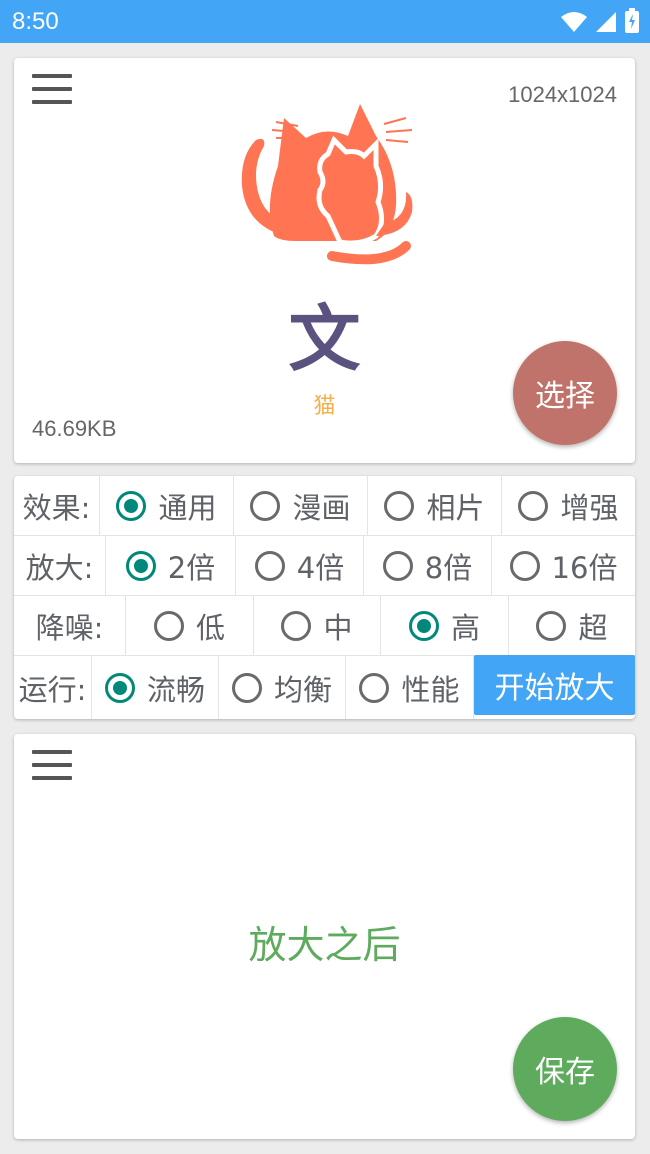 The height and width of the screenshot is (1154, 650). I want to click on file-size: 46.69KB, so click(74, 428).